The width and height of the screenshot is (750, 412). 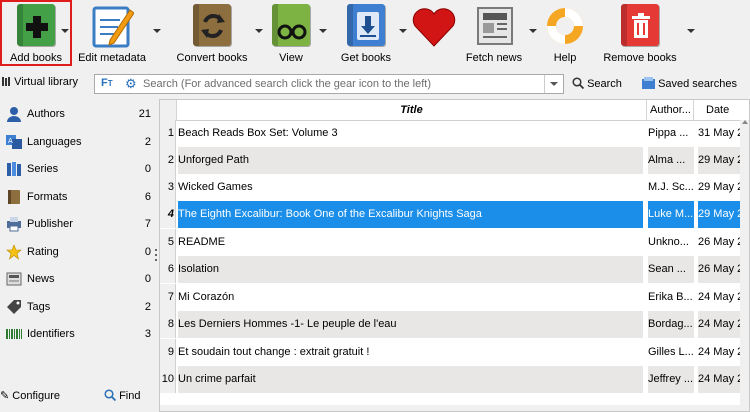 I want to click on table-header: Title Author... Date, so click(x=454, y=110).